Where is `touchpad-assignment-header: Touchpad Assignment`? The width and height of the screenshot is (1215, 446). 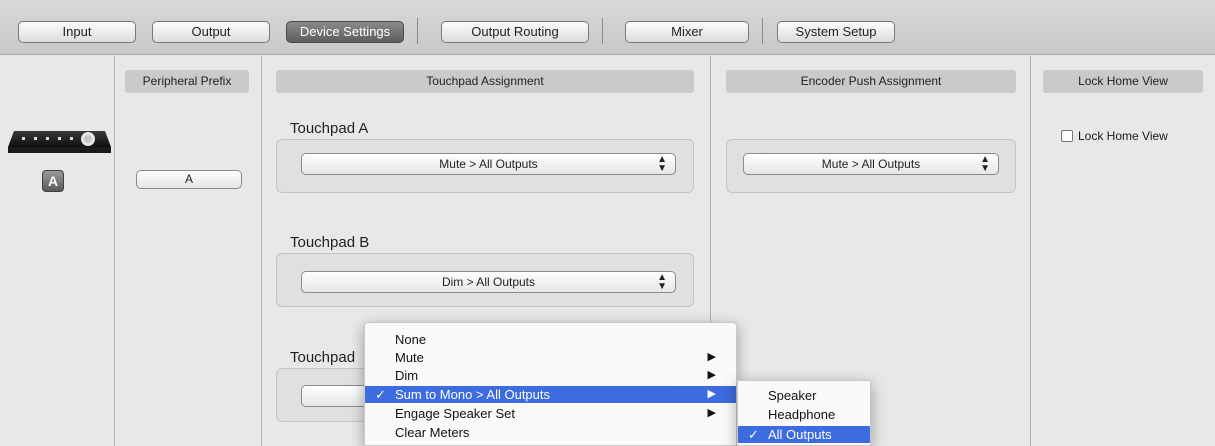 touchpad-assignment-header: Touchpad Assignment is located at coordinates (485, 81).